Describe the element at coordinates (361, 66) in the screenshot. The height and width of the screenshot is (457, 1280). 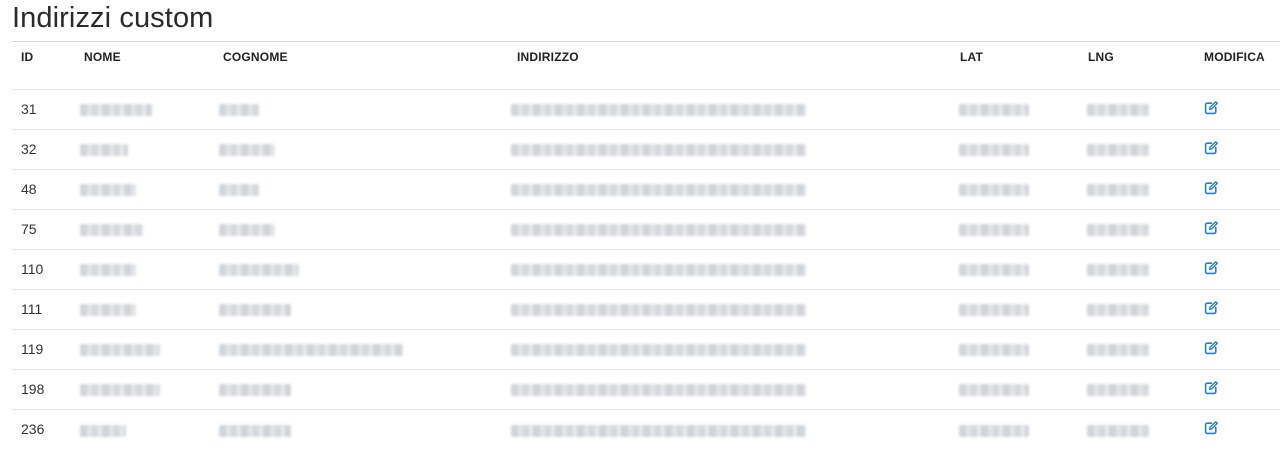
I see `column-header-cognome: COGNOME` at that location.